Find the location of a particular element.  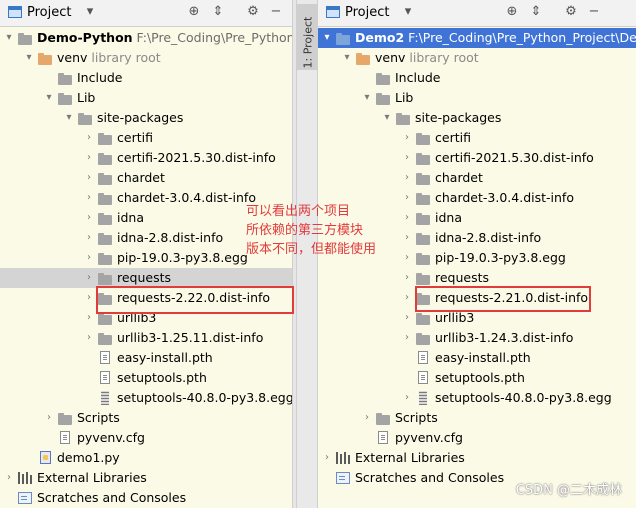

tree-row: setuptools-40.8.0-py3.8.egg is located at coordinates (146, 398).